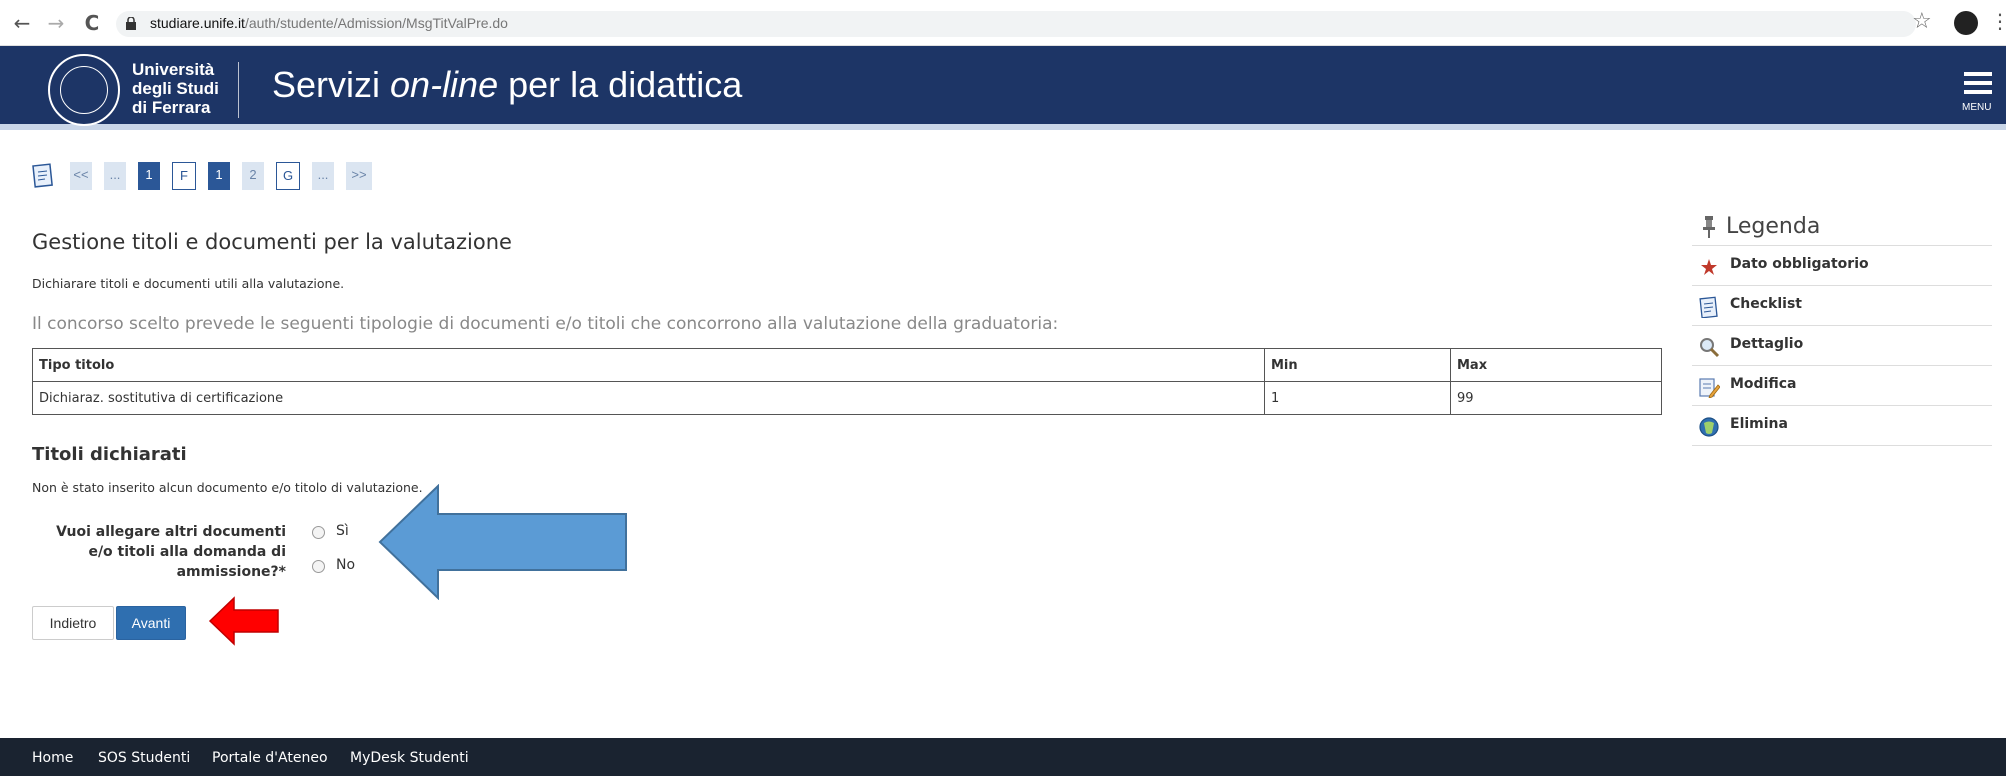 Image resolution: width=2006 pixels, height=776 pixels. Describe the element at coordinates (359, 176) in the screenshot. I see `step-last: >>` at that location.